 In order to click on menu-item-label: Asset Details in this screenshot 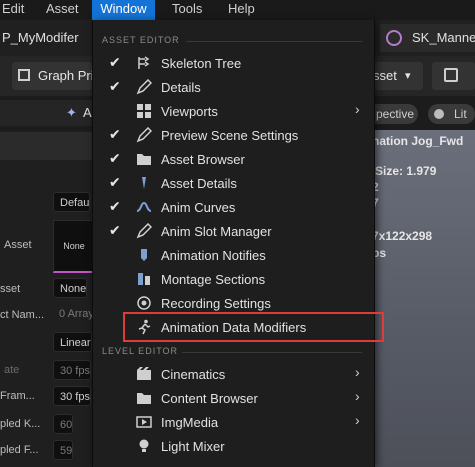, I will do `click(199, 183)`.